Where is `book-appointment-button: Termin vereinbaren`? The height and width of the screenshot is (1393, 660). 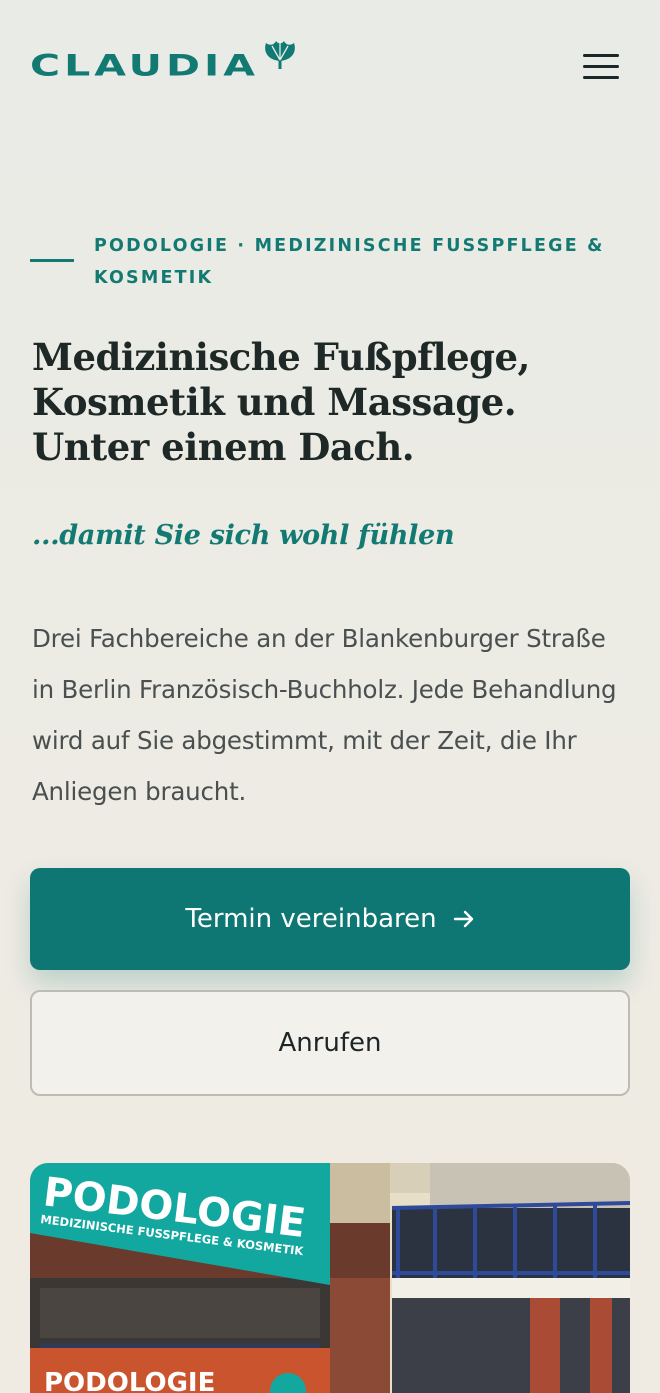
book-appointment-button: Termin vereinbaren is located at coordinates (330, 919).